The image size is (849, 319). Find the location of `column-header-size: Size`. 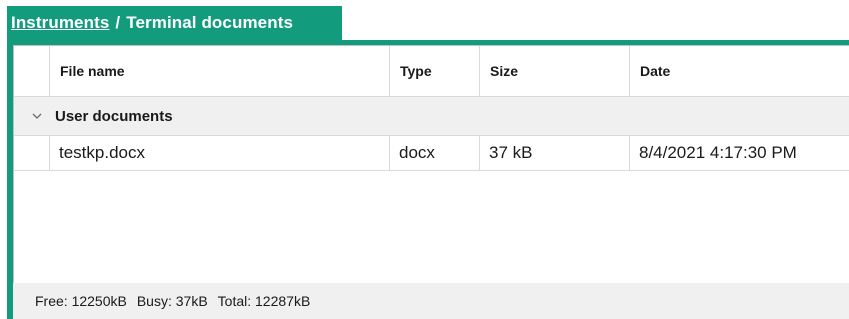

column-header-size: Size is located at coordinates (555, 71).